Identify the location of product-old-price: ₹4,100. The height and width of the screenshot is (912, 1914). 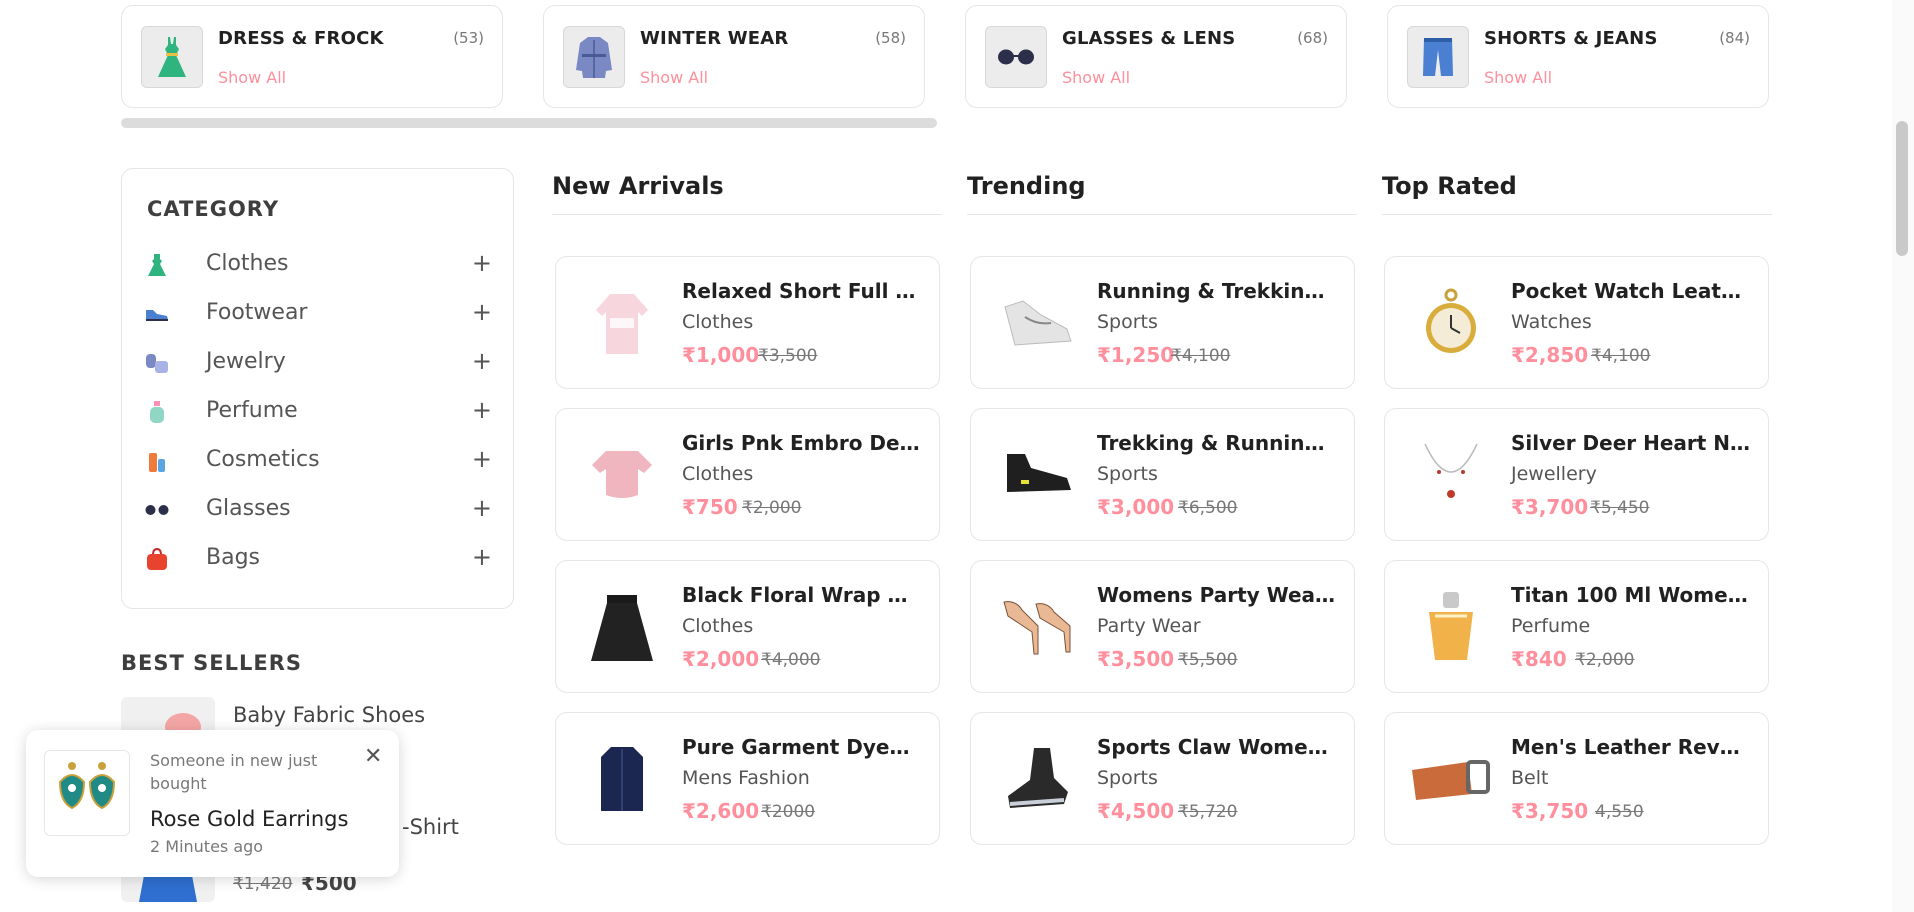
(1621, 356).